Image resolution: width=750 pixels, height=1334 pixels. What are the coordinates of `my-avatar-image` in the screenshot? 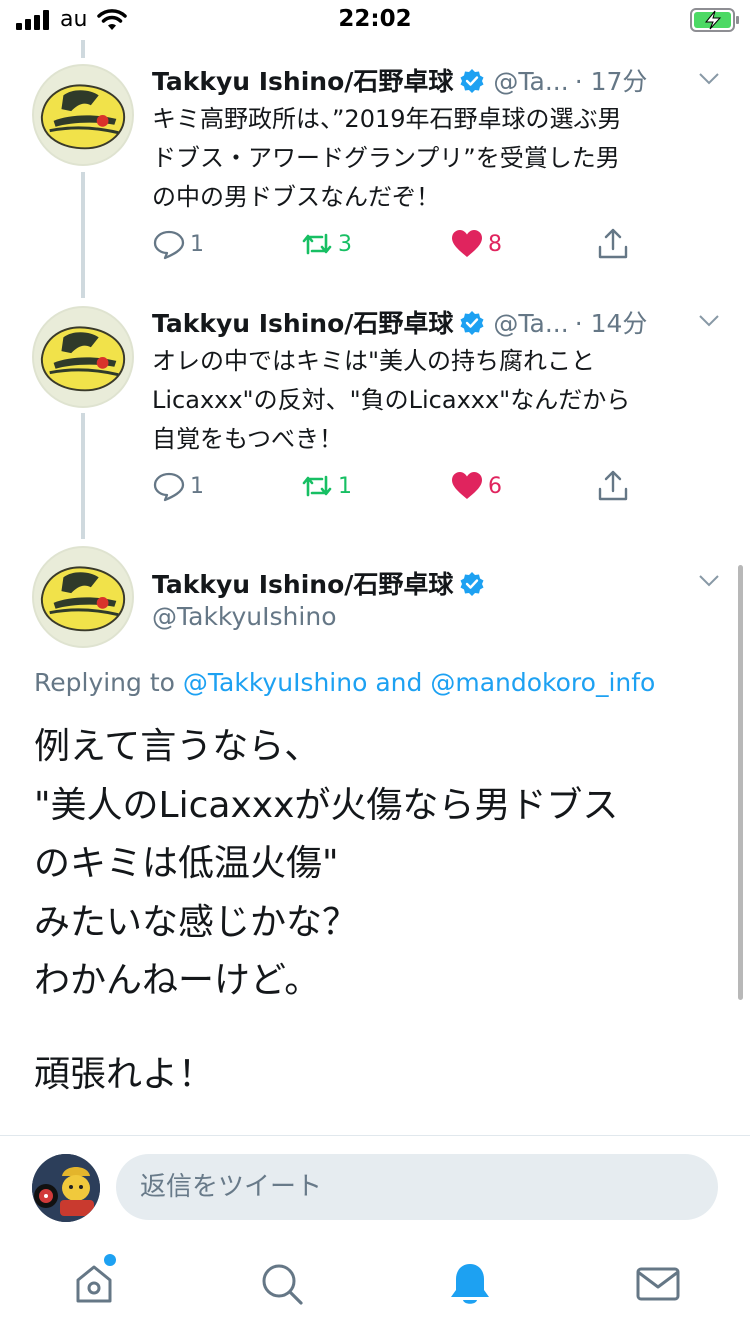 It's located at (66, 1188).